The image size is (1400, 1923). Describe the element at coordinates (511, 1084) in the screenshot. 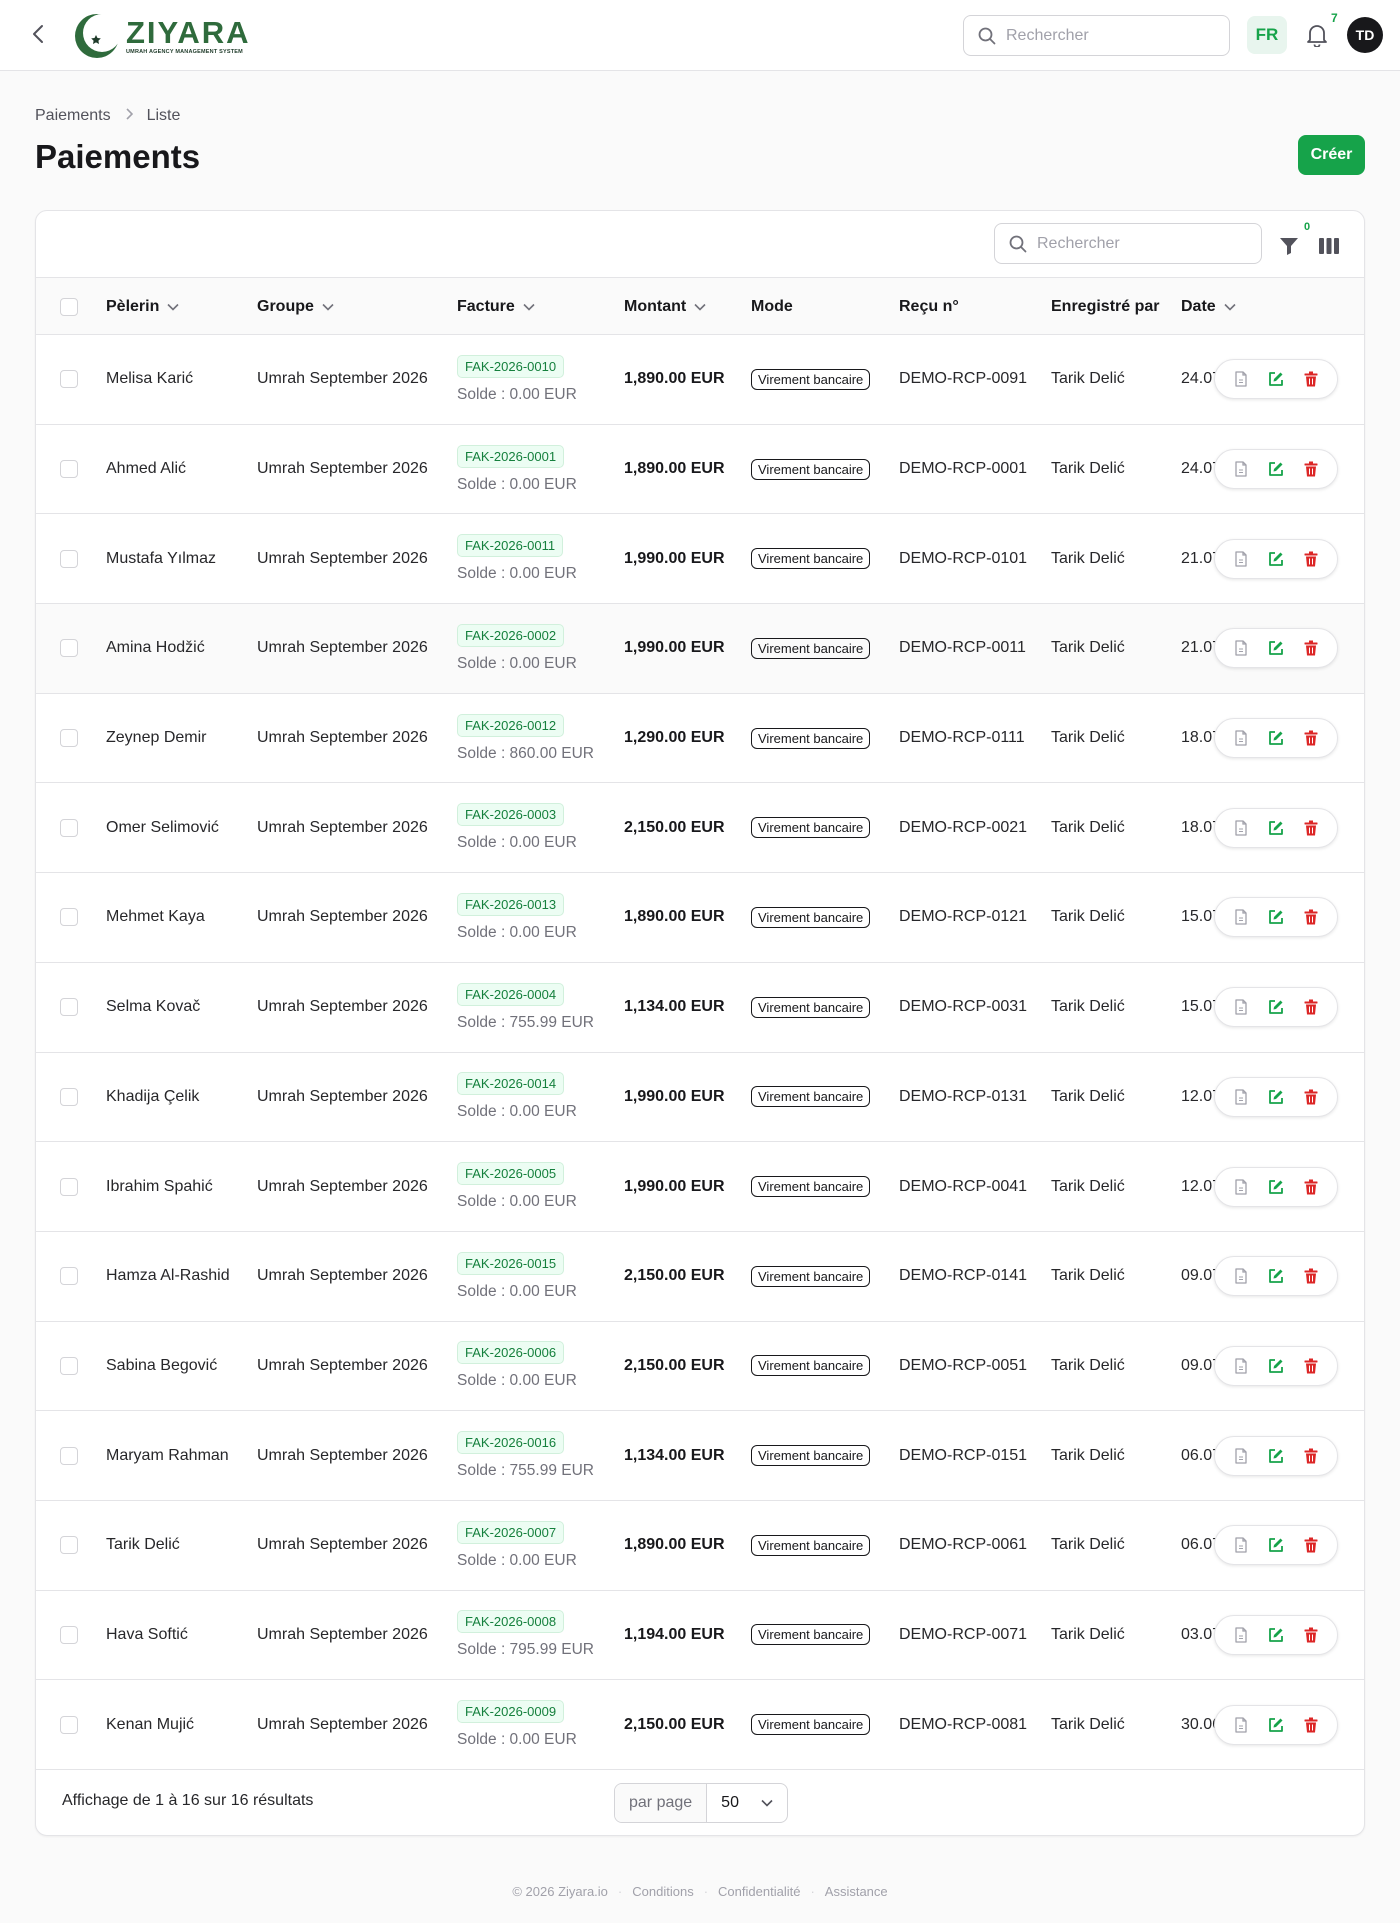

I see `invoice-badge: FAK-2026-0014` at that location.